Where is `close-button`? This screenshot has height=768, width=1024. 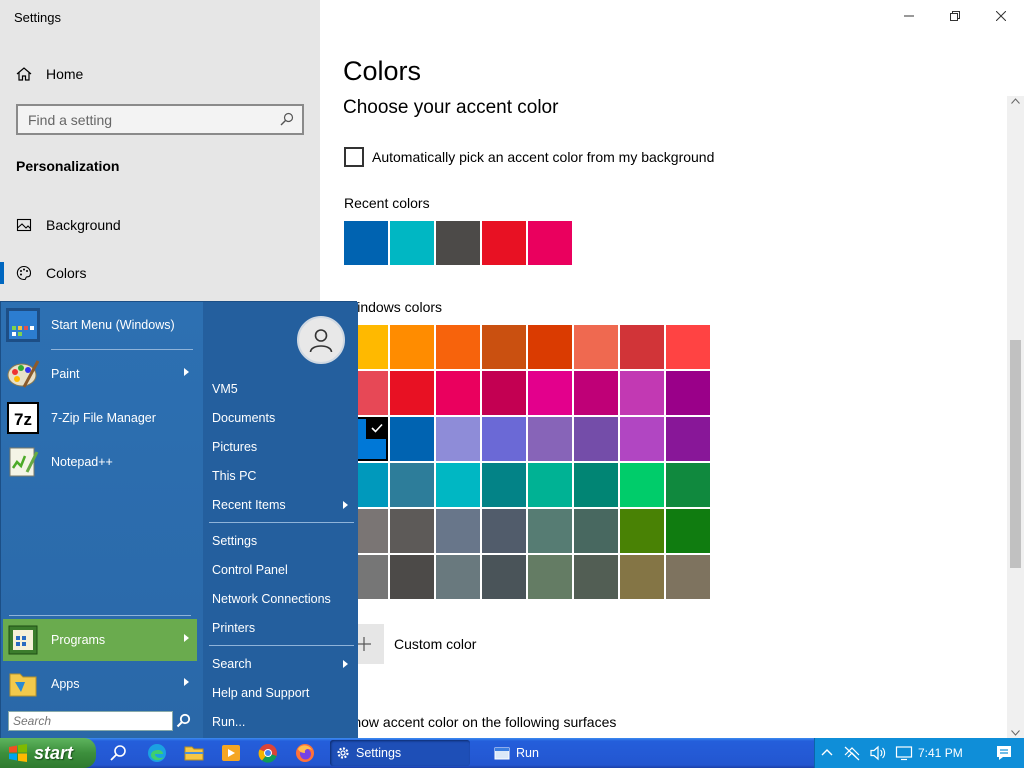 close-button is located at coordinates (1001, 16).